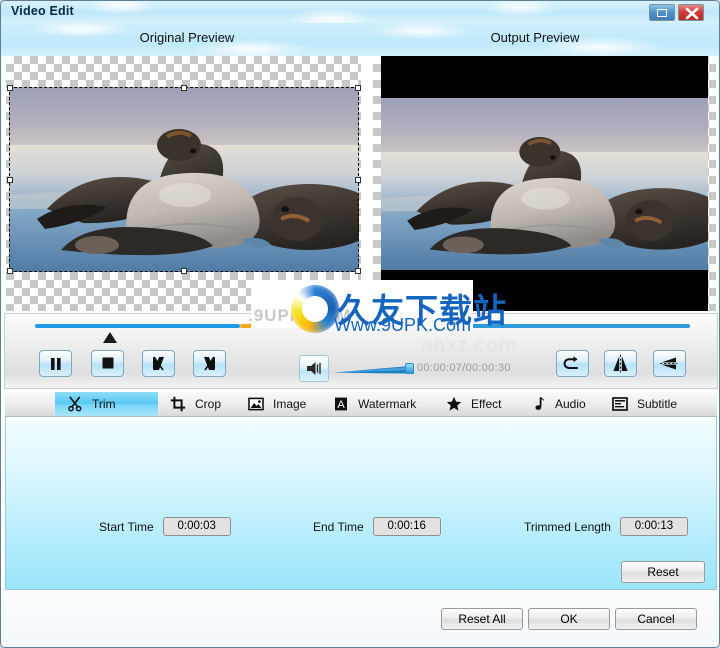  I want to click on star-icon, so click(454, 404).